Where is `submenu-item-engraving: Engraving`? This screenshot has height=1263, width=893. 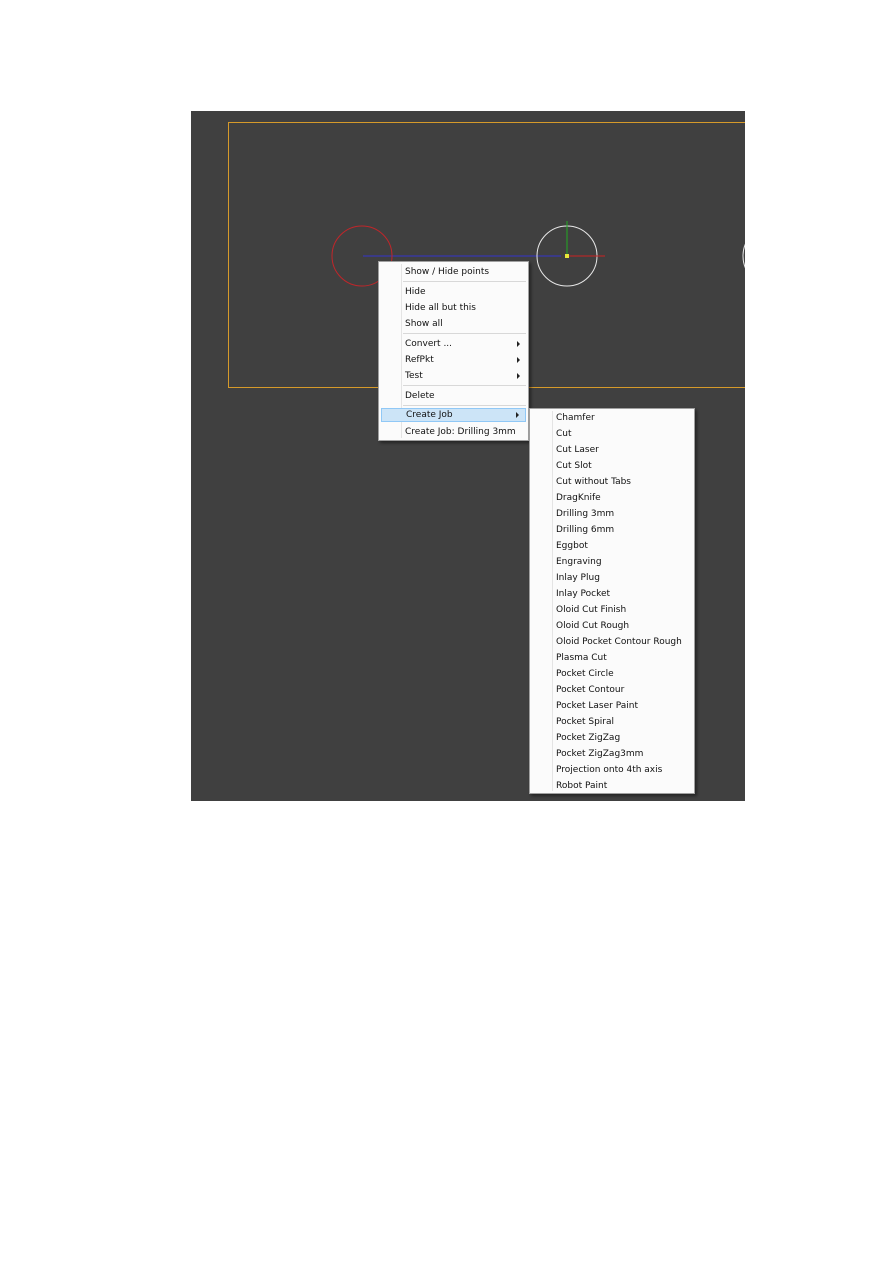
submenu-item-engraving: Engraving is located at coordinates (612, 562).